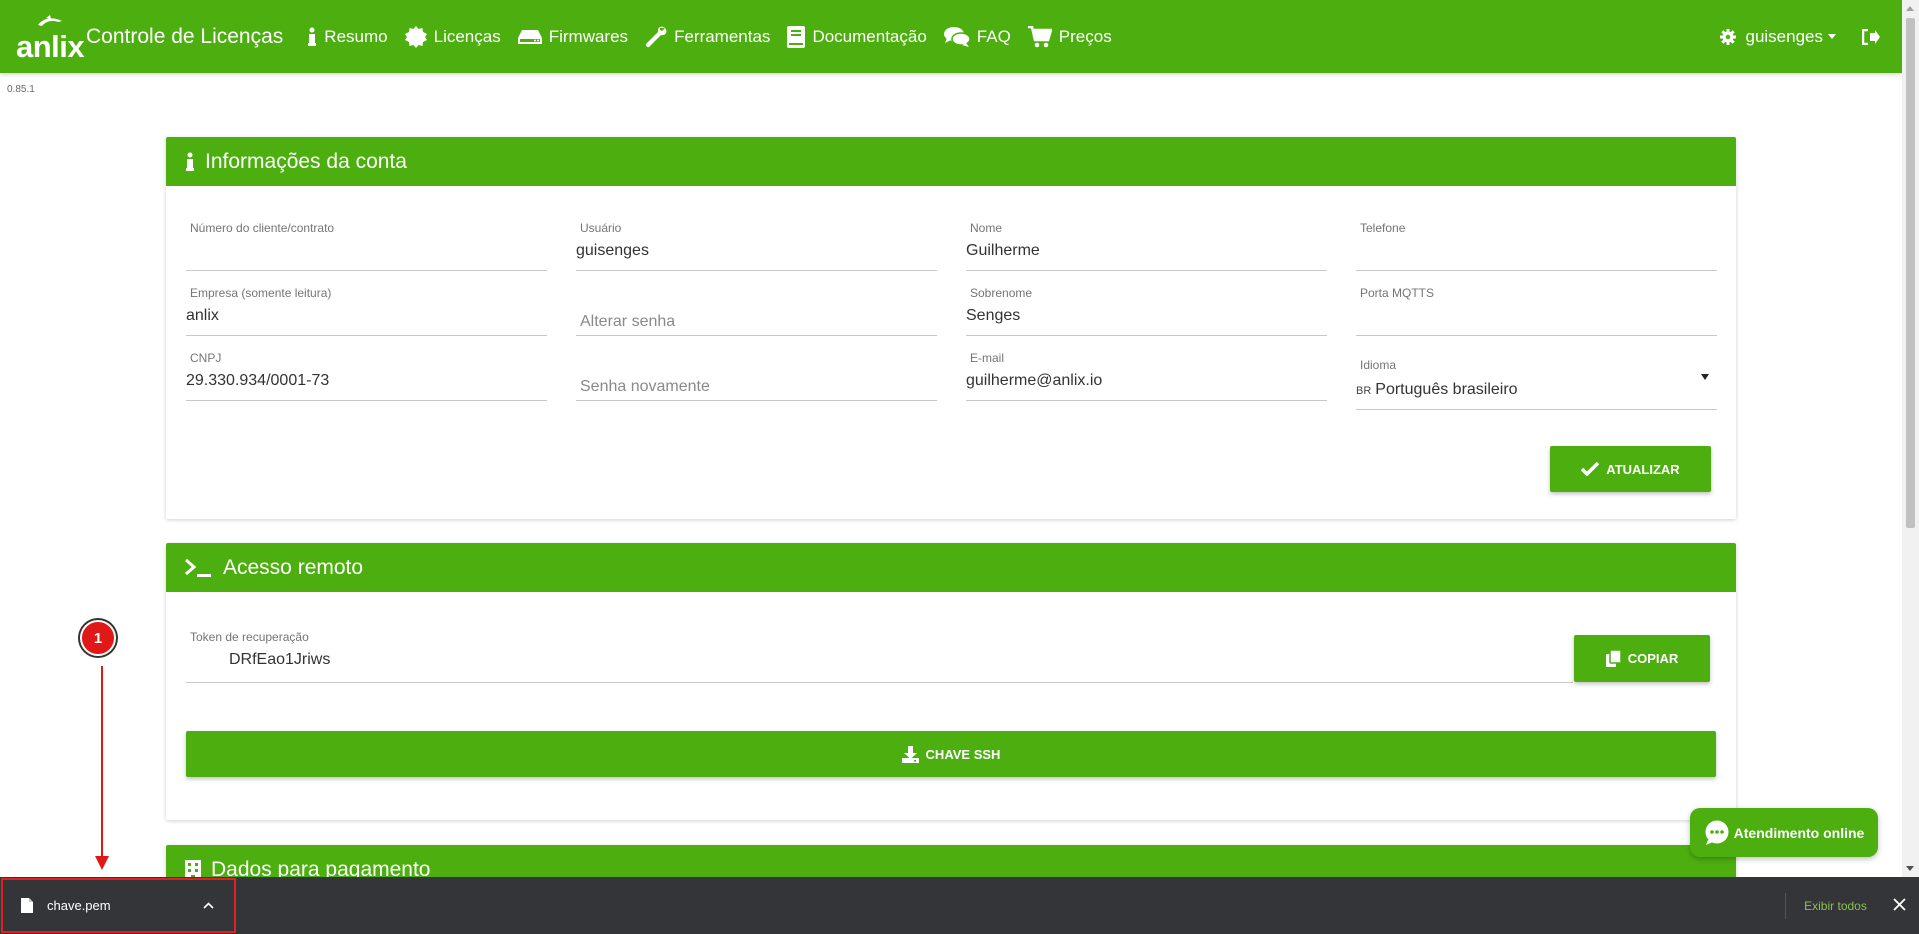 The image size is (1919, 934). I want to click on nav-item-resumo: Resumo, so click(347, 36).